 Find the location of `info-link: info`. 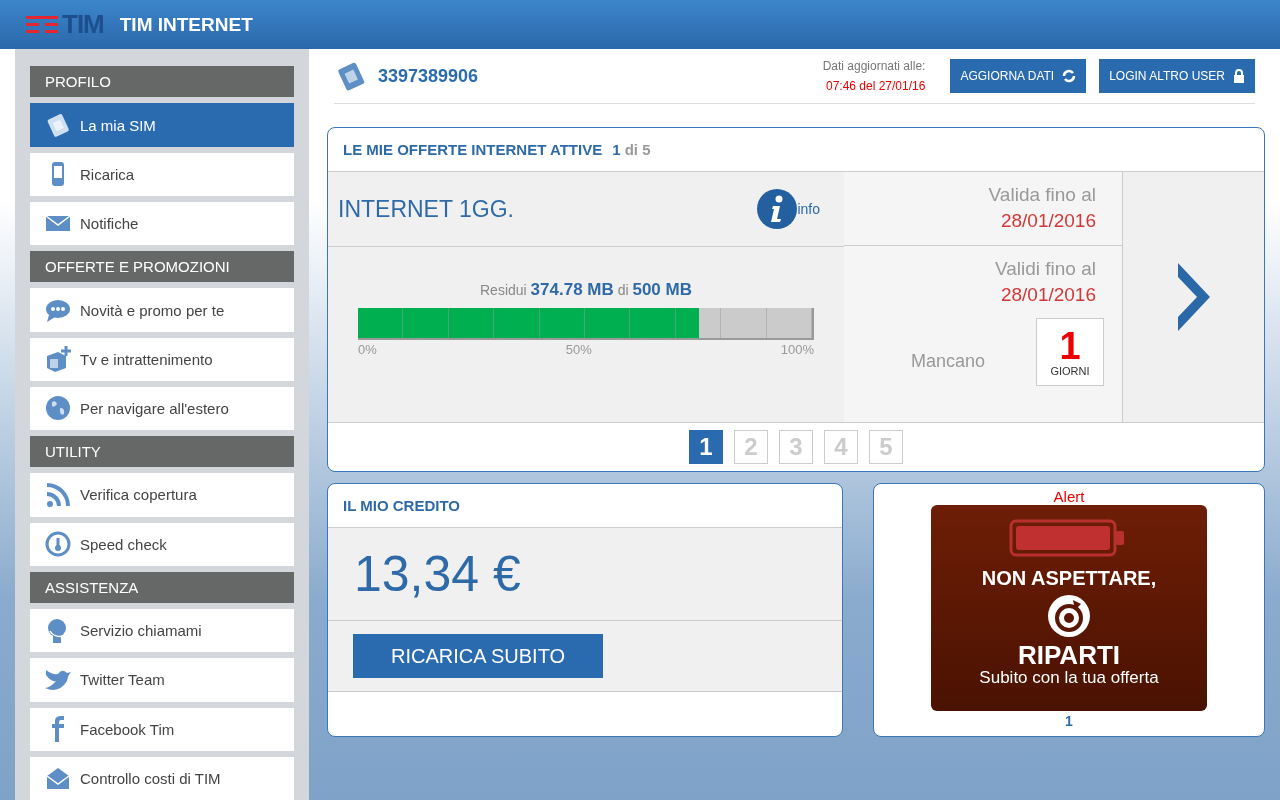

info-link: info is located at coordinates (788, 209).